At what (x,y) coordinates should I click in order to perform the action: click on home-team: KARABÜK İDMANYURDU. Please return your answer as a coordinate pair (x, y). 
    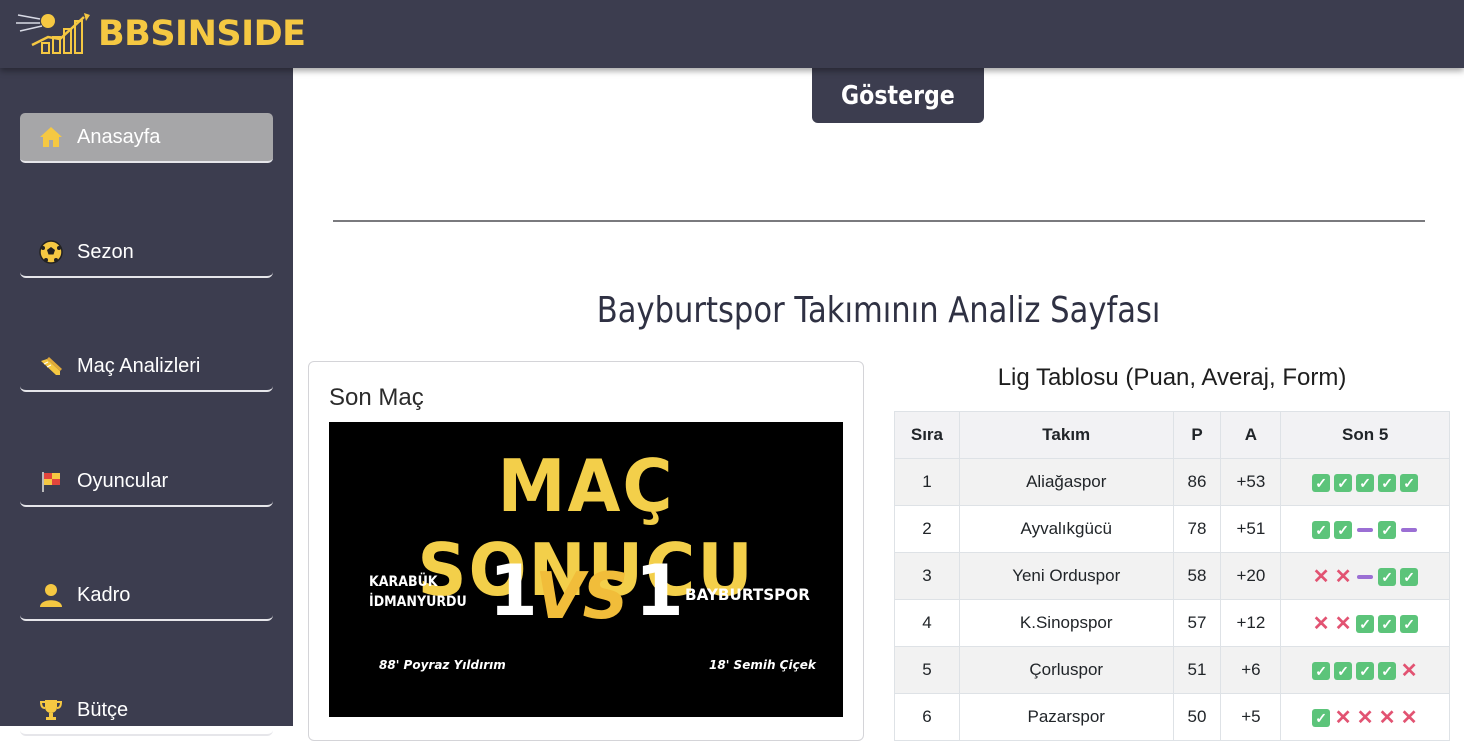
    Looking at the image, I should click on (418, 592).